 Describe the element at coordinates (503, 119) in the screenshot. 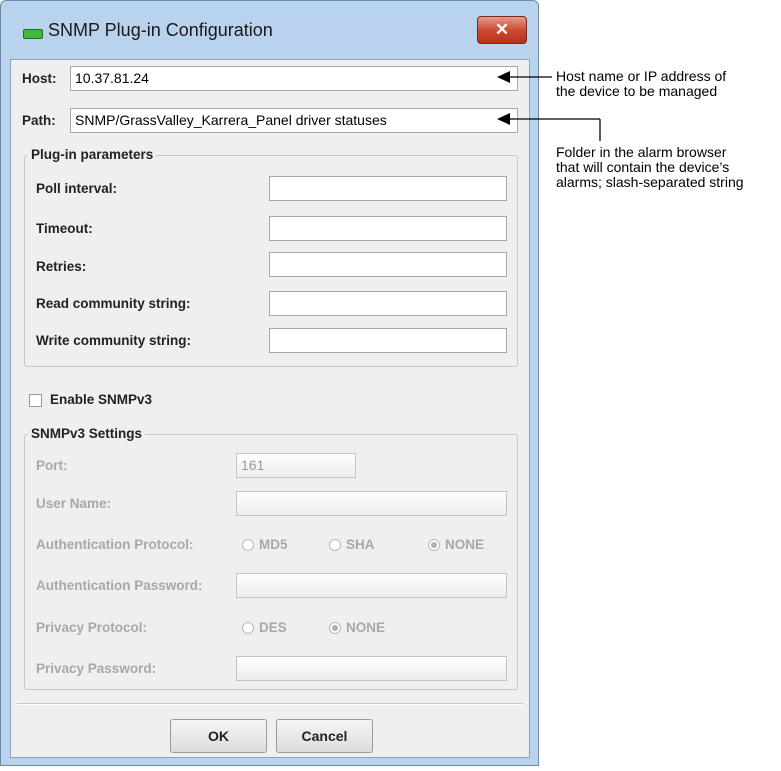

I see `path-callout-arrow-icon` at that location.